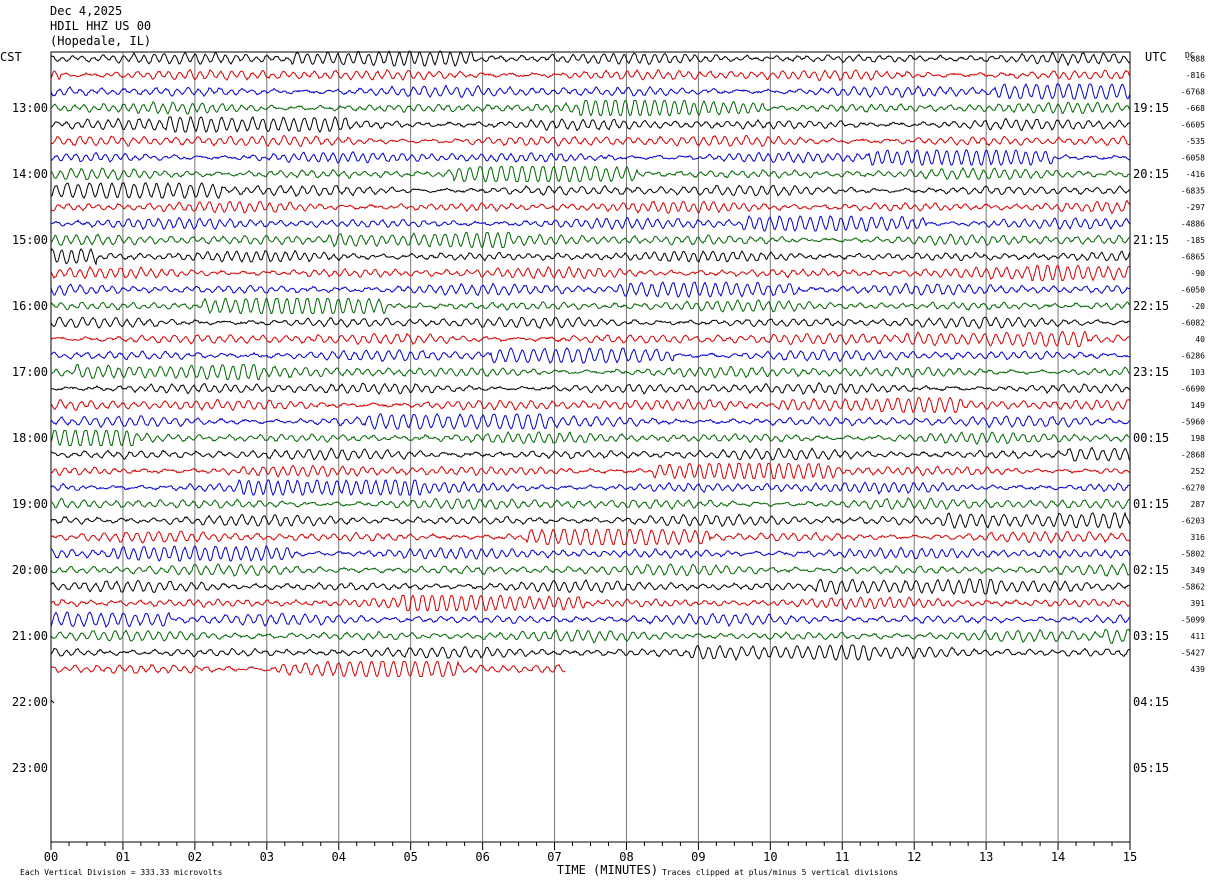 The image size is (1210, 886). Describe the element at coordinates (1151, 438) in the screenshot. I see `utc-hour-label: 00:15` at that location.